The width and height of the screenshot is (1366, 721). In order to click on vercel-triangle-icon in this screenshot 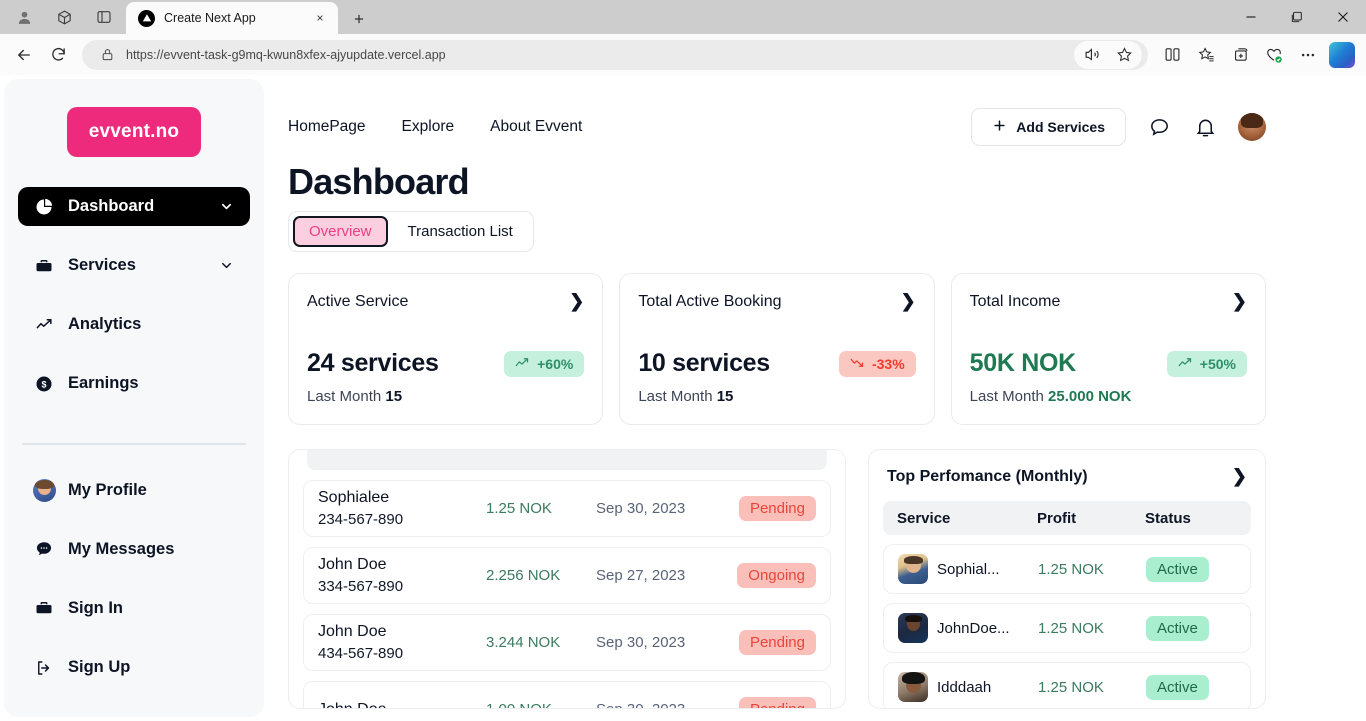, I will do `click(146, 18)`.